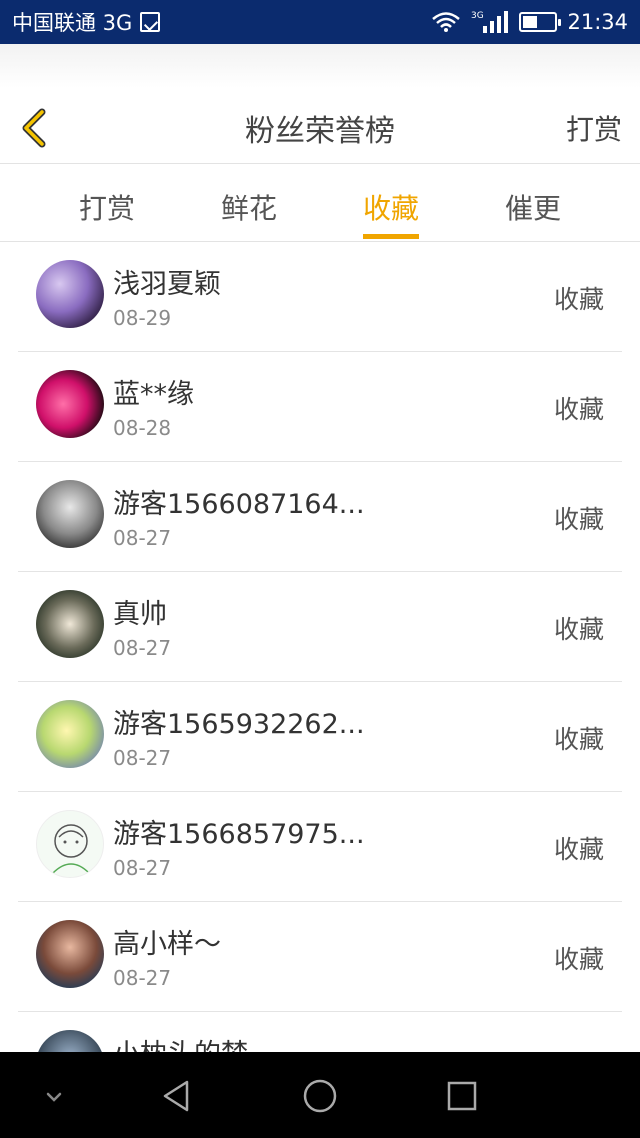  I want to click on back-triangle-icon, so click(177, 1096).